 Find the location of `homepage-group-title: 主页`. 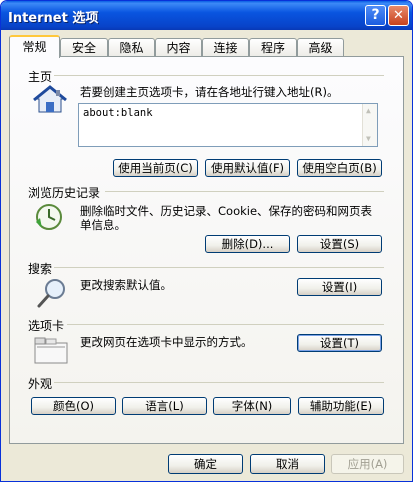

homepage-group-title: 主页 is located at coordinates (40, 77).